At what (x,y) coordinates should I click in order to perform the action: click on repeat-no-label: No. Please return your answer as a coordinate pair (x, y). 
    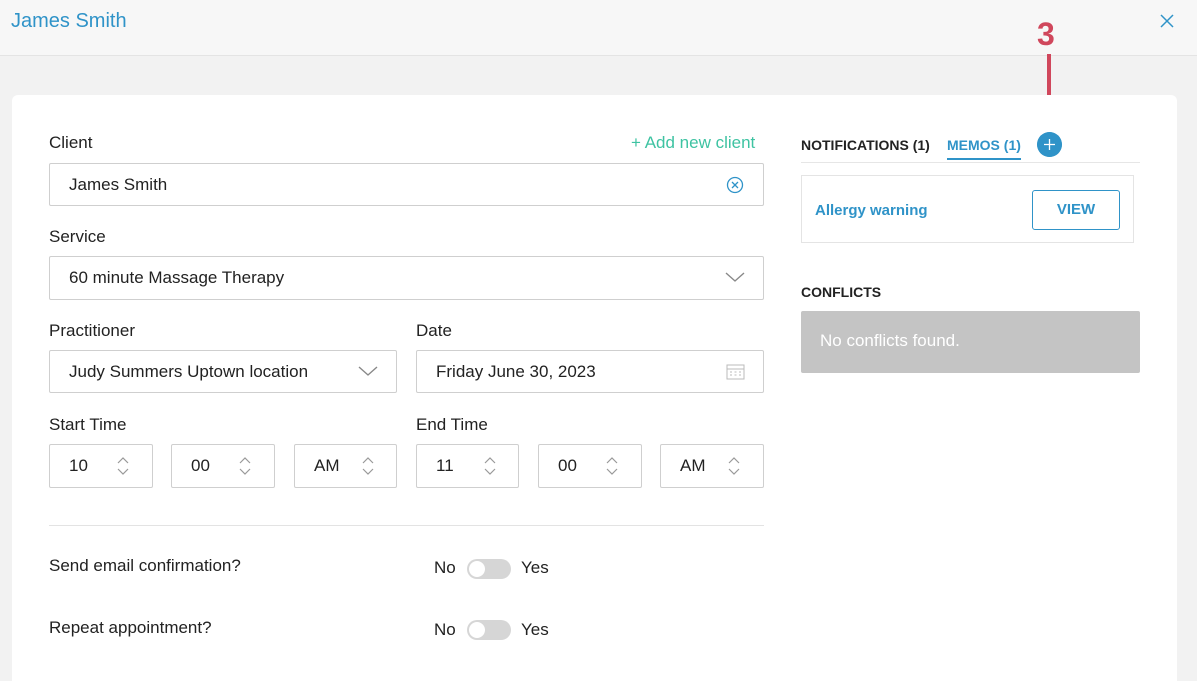
    Looking at the image, I should click on (445, 629).